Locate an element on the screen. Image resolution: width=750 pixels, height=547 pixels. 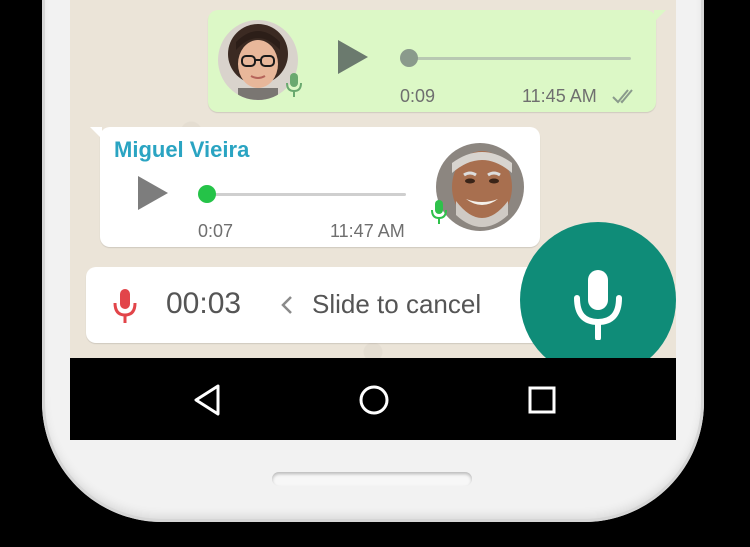
phone-speaker-grille is located at coordinates (372, 479).